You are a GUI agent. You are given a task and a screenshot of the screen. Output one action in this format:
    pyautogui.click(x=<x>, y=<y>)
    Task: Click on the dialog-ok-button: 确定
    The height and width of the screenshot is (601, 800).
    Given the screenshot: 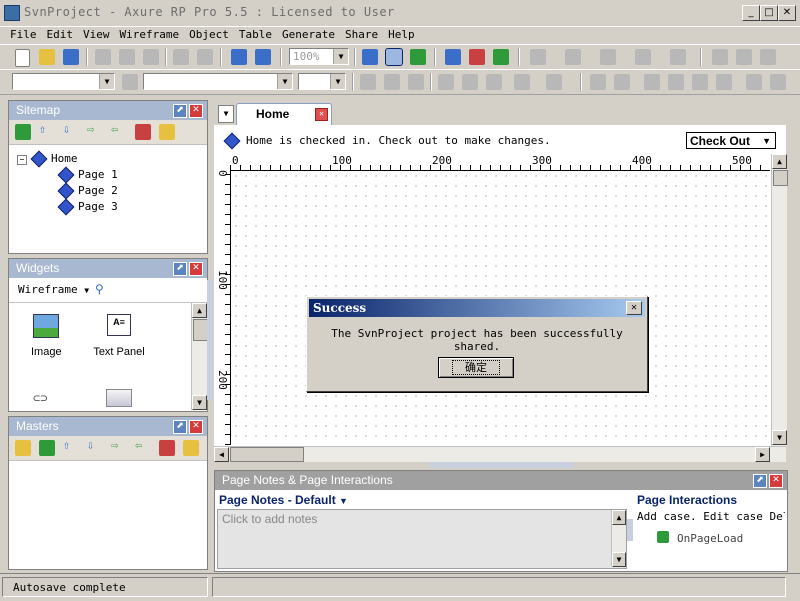 What is the action you would take?
    pyautogui.click(x=476, y=367)
    